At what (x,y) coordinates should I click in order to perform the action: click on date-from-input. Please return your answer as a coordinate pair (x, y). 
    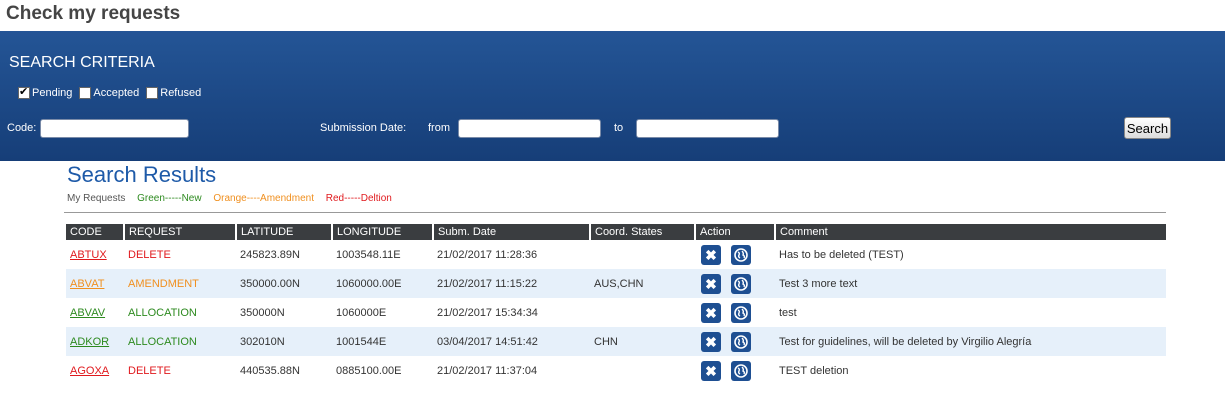
    Looking at the image, I should click on (529, 128).